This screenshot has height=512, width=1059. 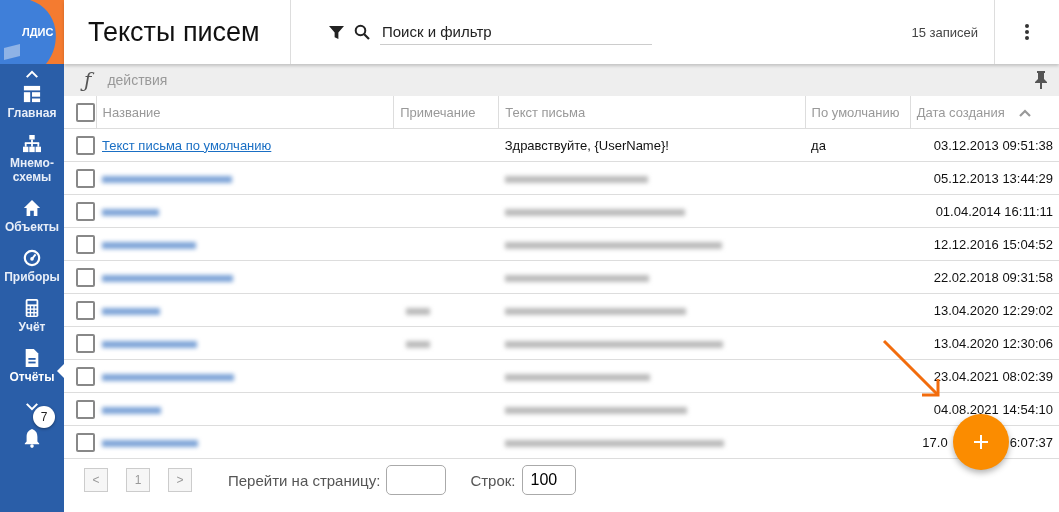 What do you see at coordinates (336, 32) in the screenshot?
I see `filter-icon` at bounding box center [336, 32].